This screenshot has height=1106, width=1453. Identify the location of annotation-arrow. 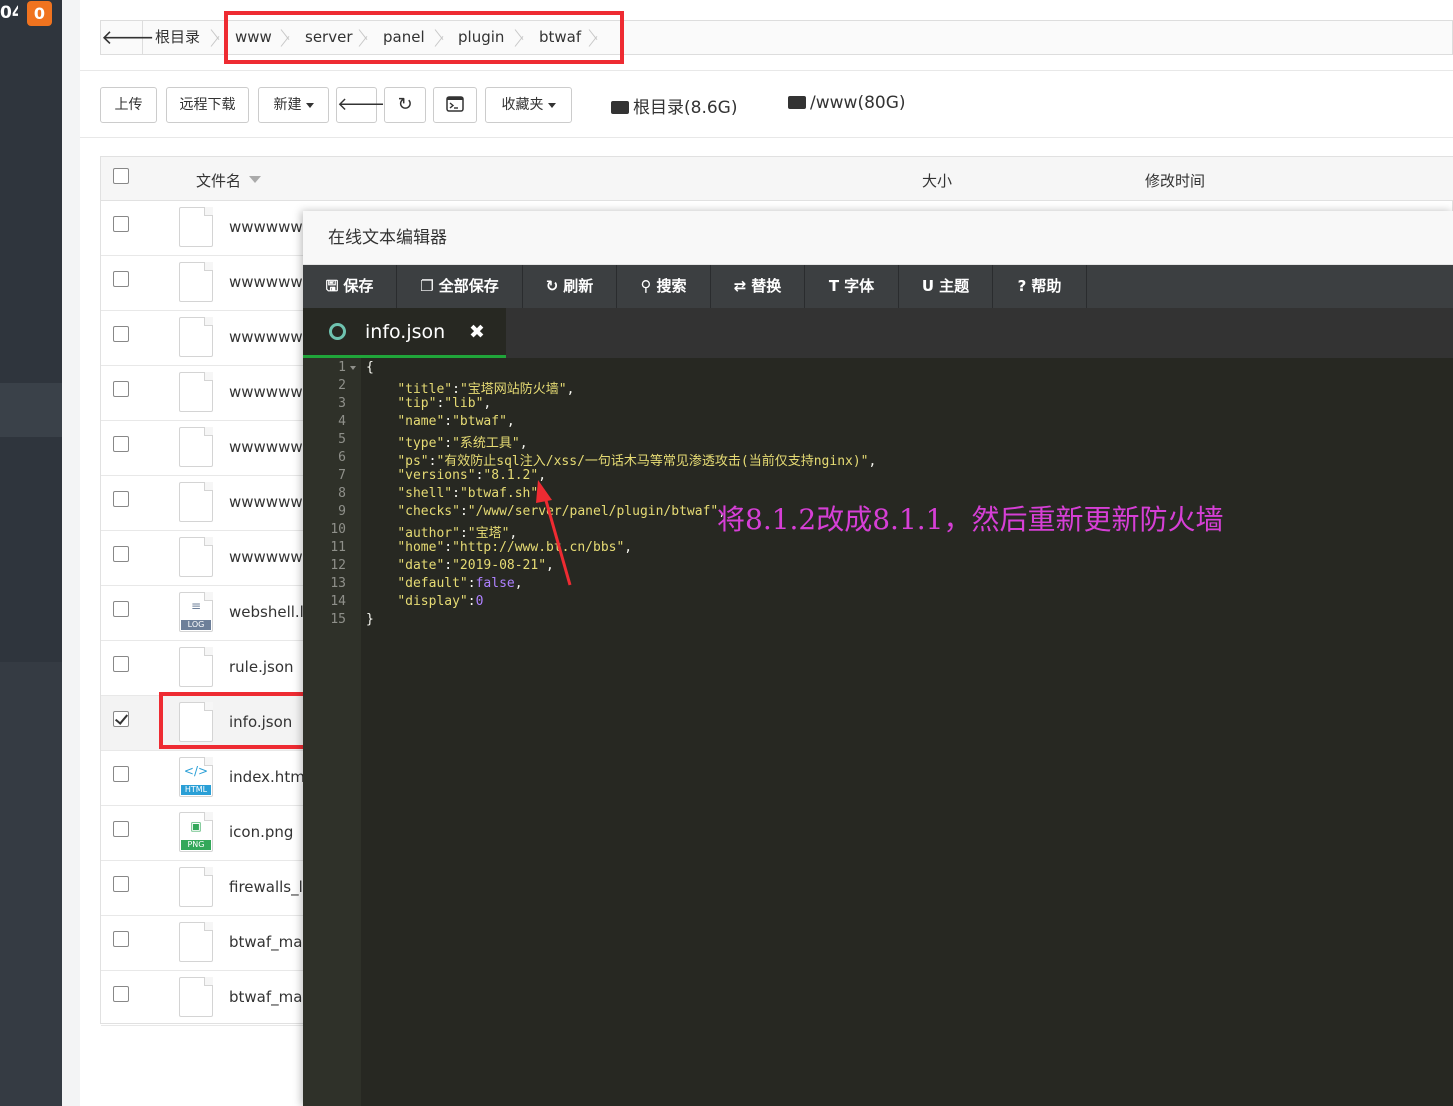
(554, 533).